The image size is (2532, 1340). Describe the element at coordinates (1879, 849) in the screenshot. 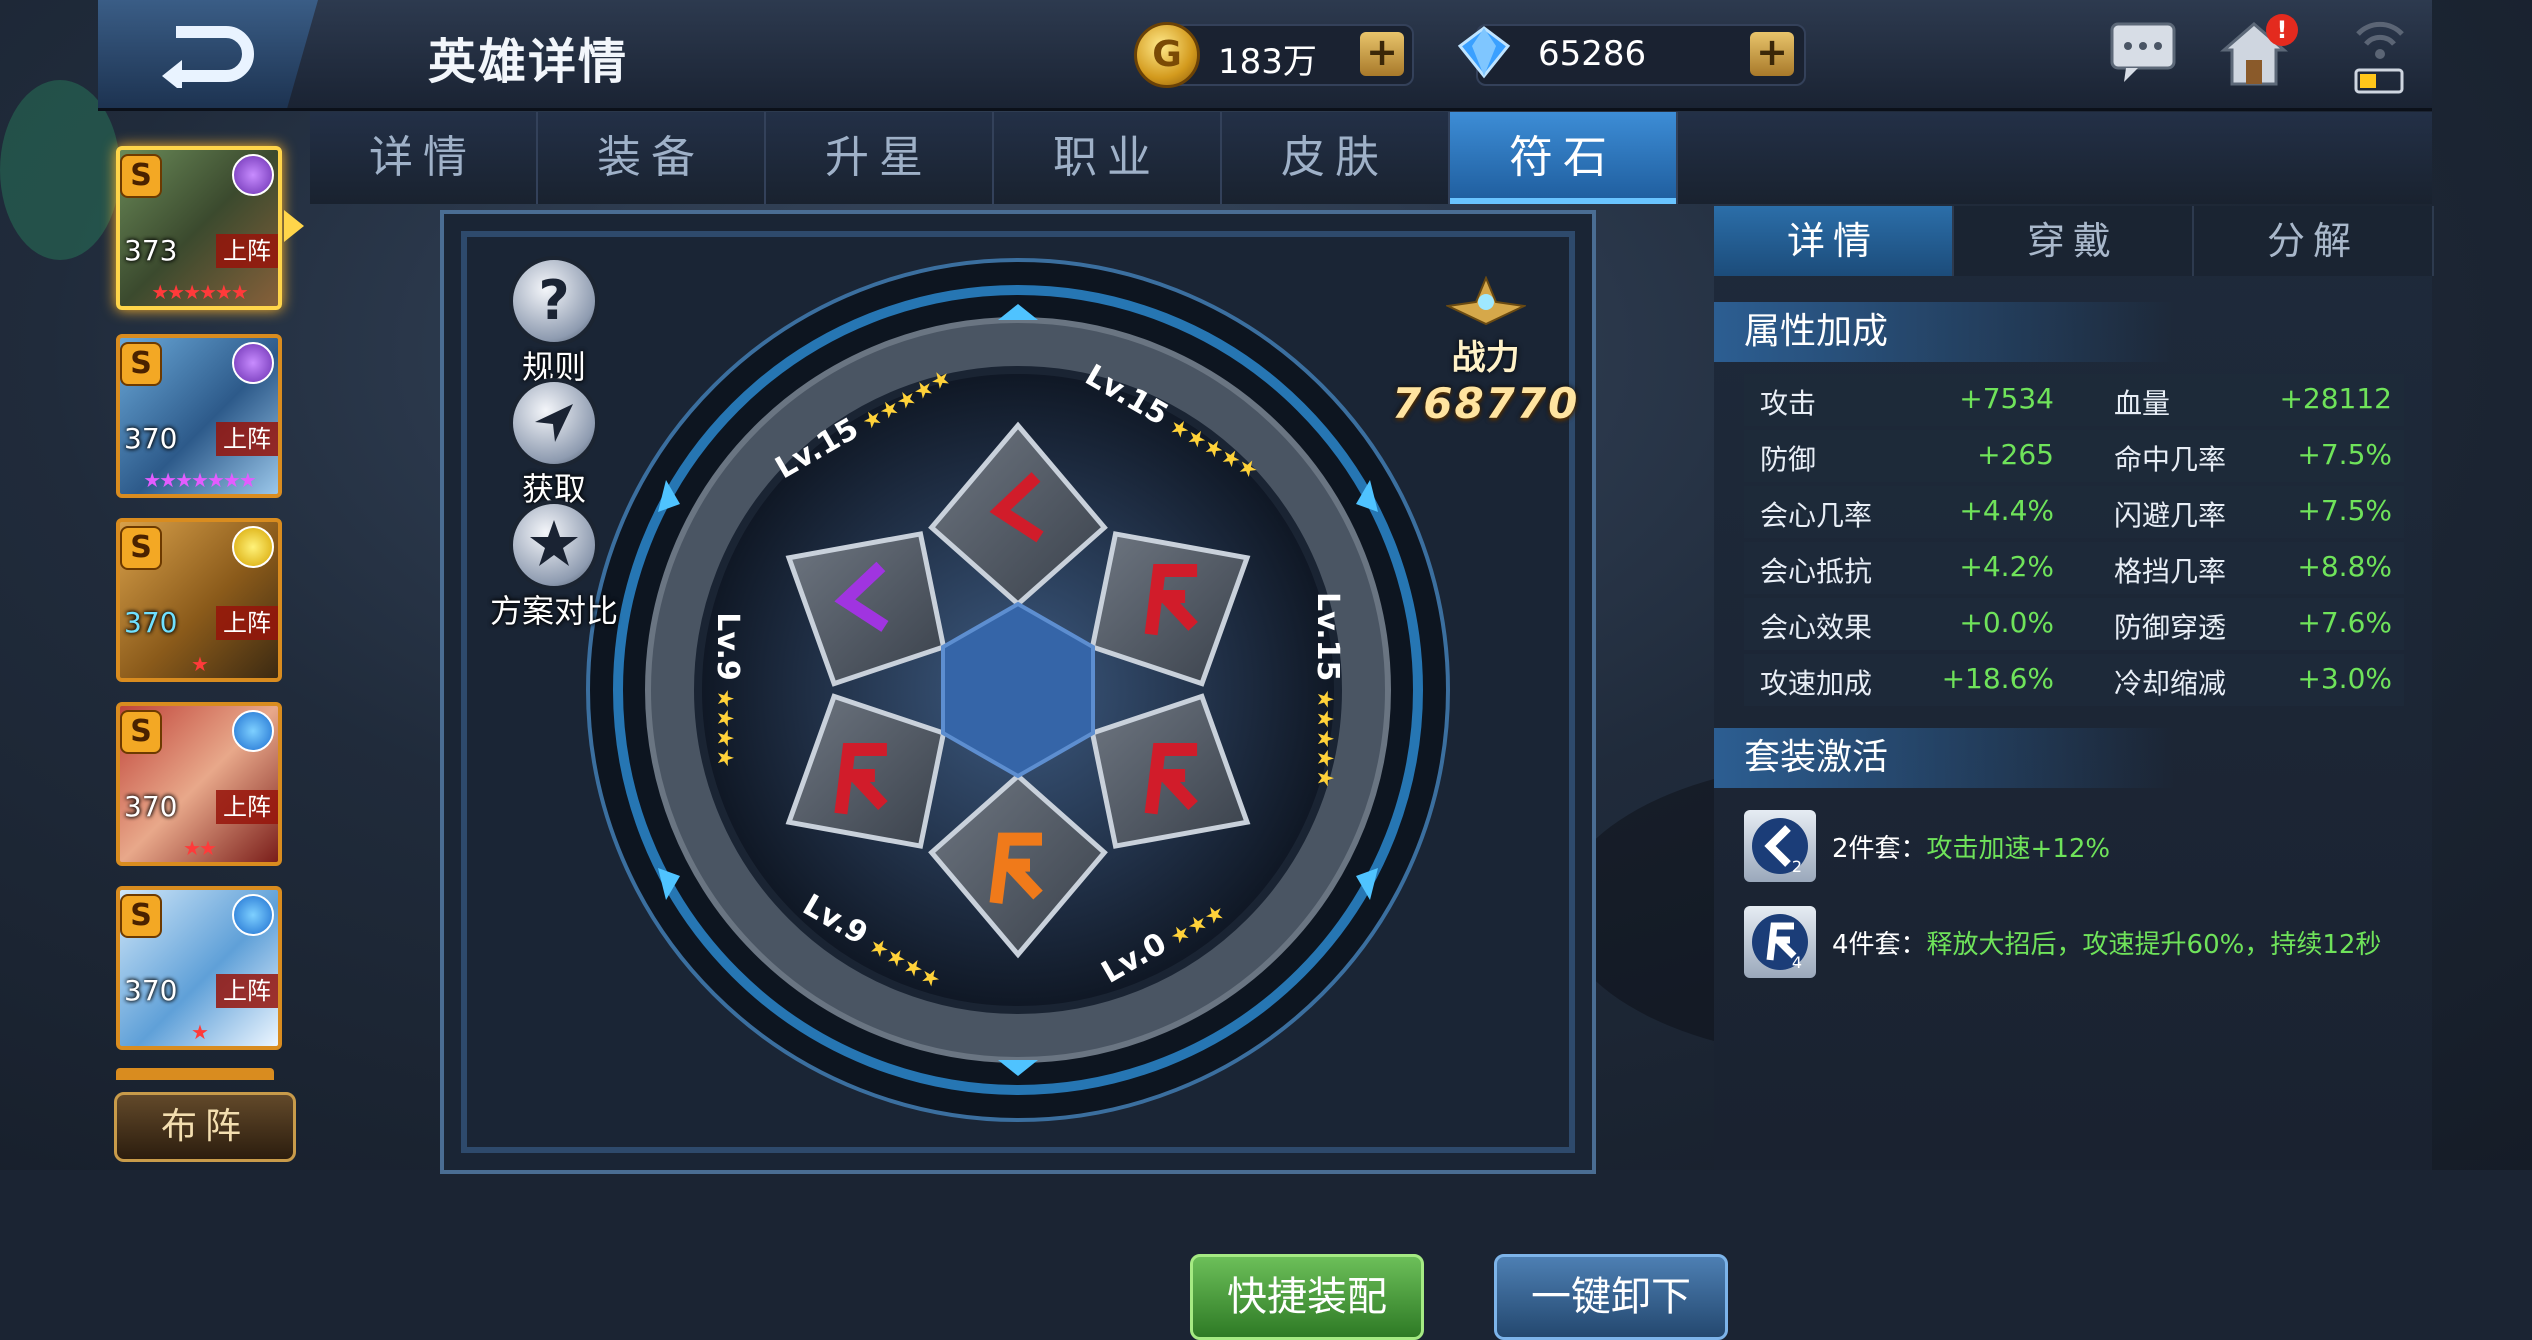

I see `set-pieces: 2件套：` at that location.